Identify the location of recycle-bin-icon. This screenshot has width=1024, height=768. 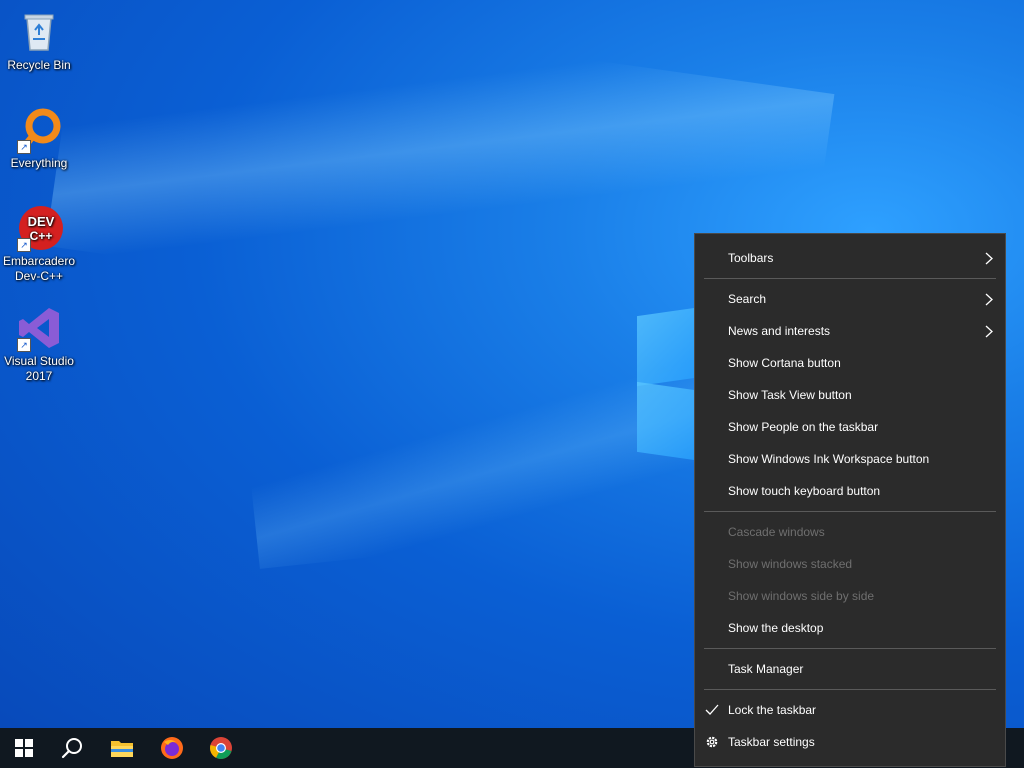
(39, 32).